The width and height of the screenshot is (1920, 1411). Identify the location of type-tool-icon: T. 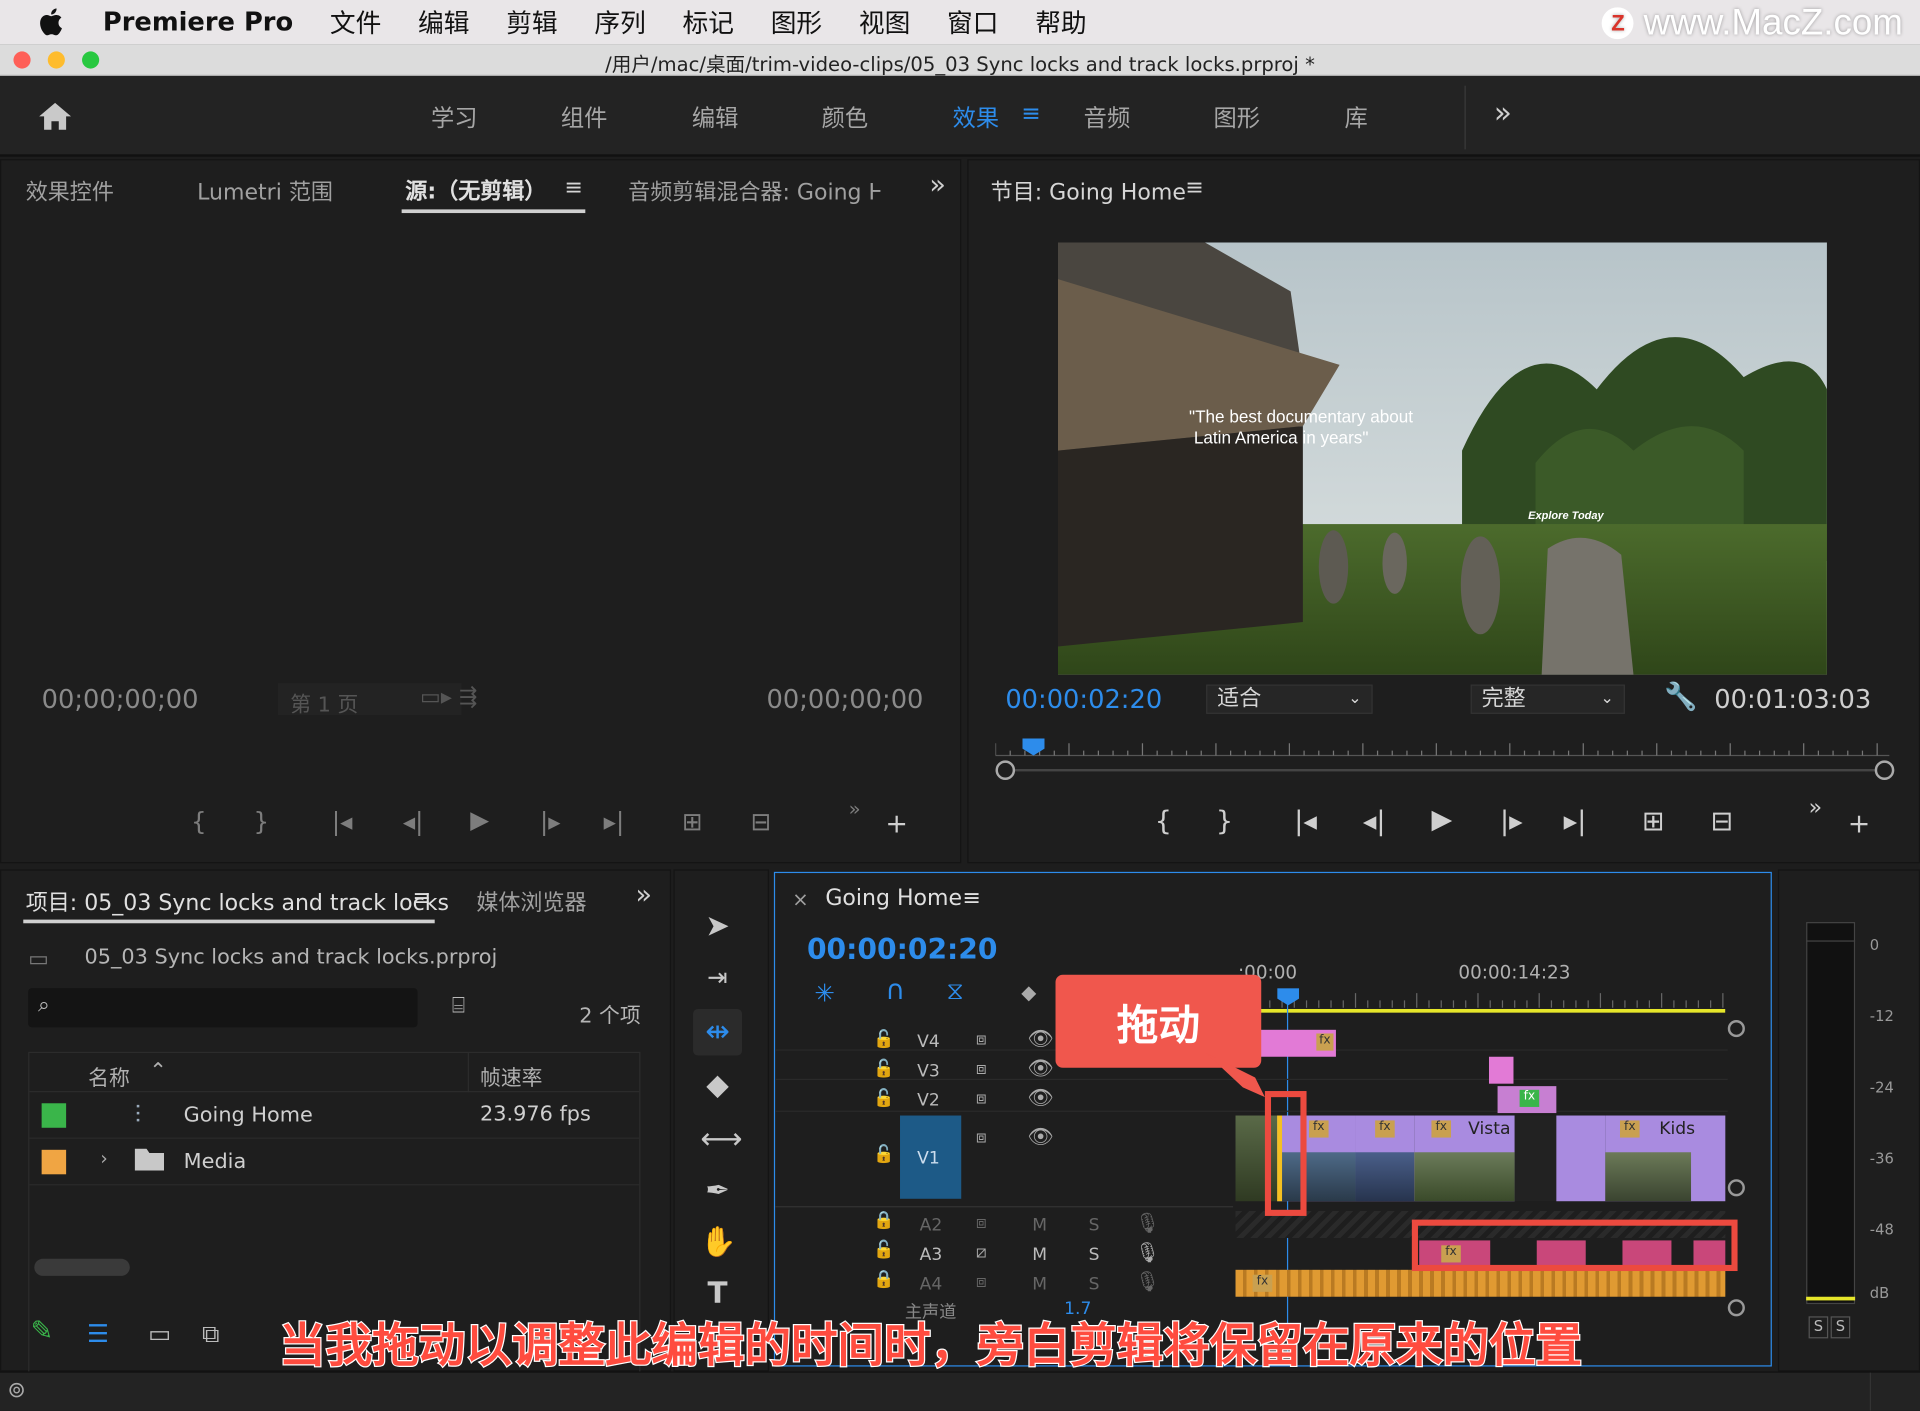
(717, 1293).